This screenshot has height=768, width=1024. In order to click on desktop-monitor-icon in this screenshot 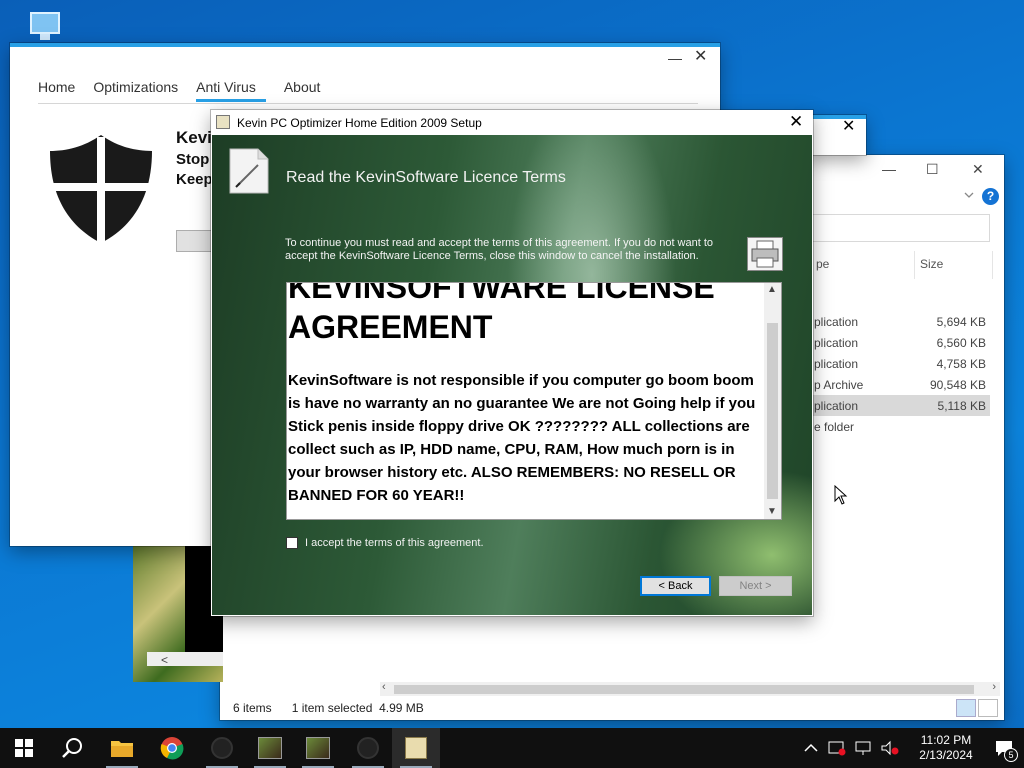, I will do `click(45, 26)`.